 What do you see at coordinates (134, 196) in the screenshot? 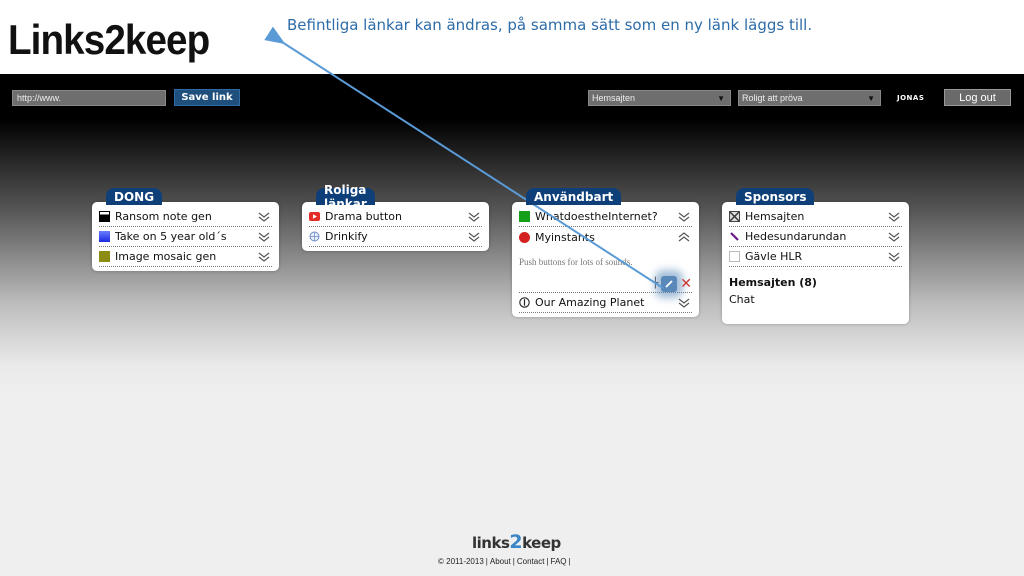
I see `category-title: DONG` at bounding box center [134, 196].